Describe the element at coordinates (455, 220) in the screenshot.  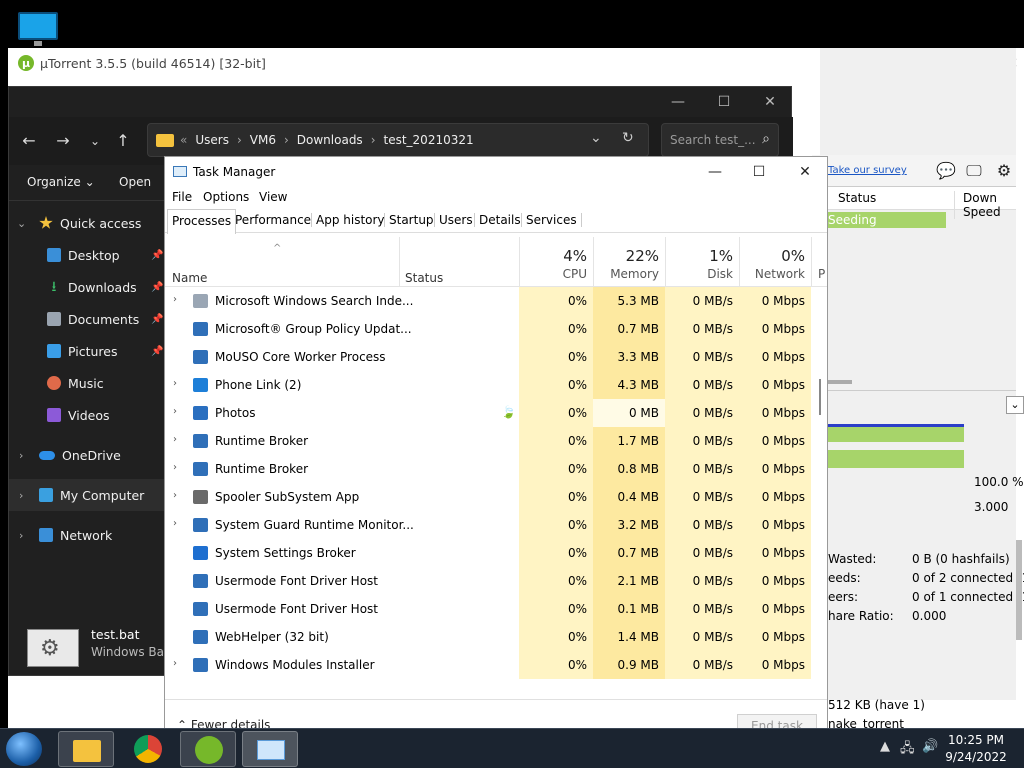
I see `tab-users: Users` at that location.